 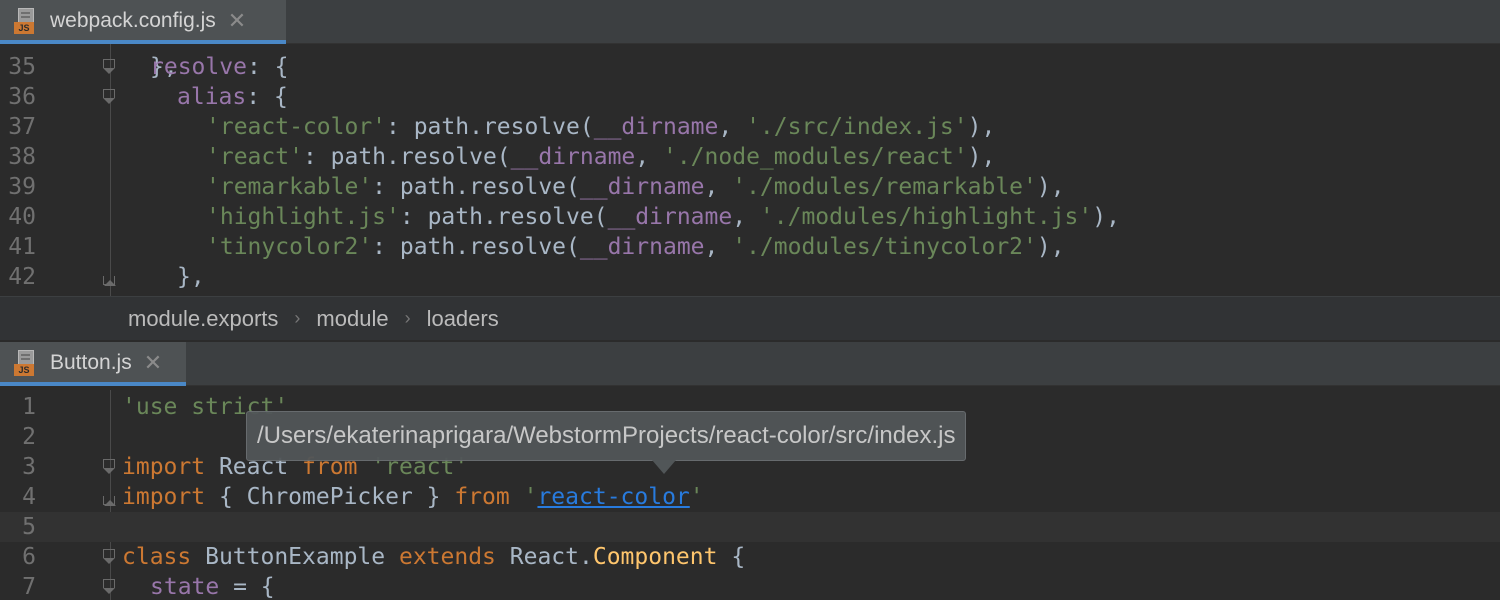 What do you see at coordinates (29, 407) in the screenshot?
I see `line-number: 1` at bounding box center [29, 407].